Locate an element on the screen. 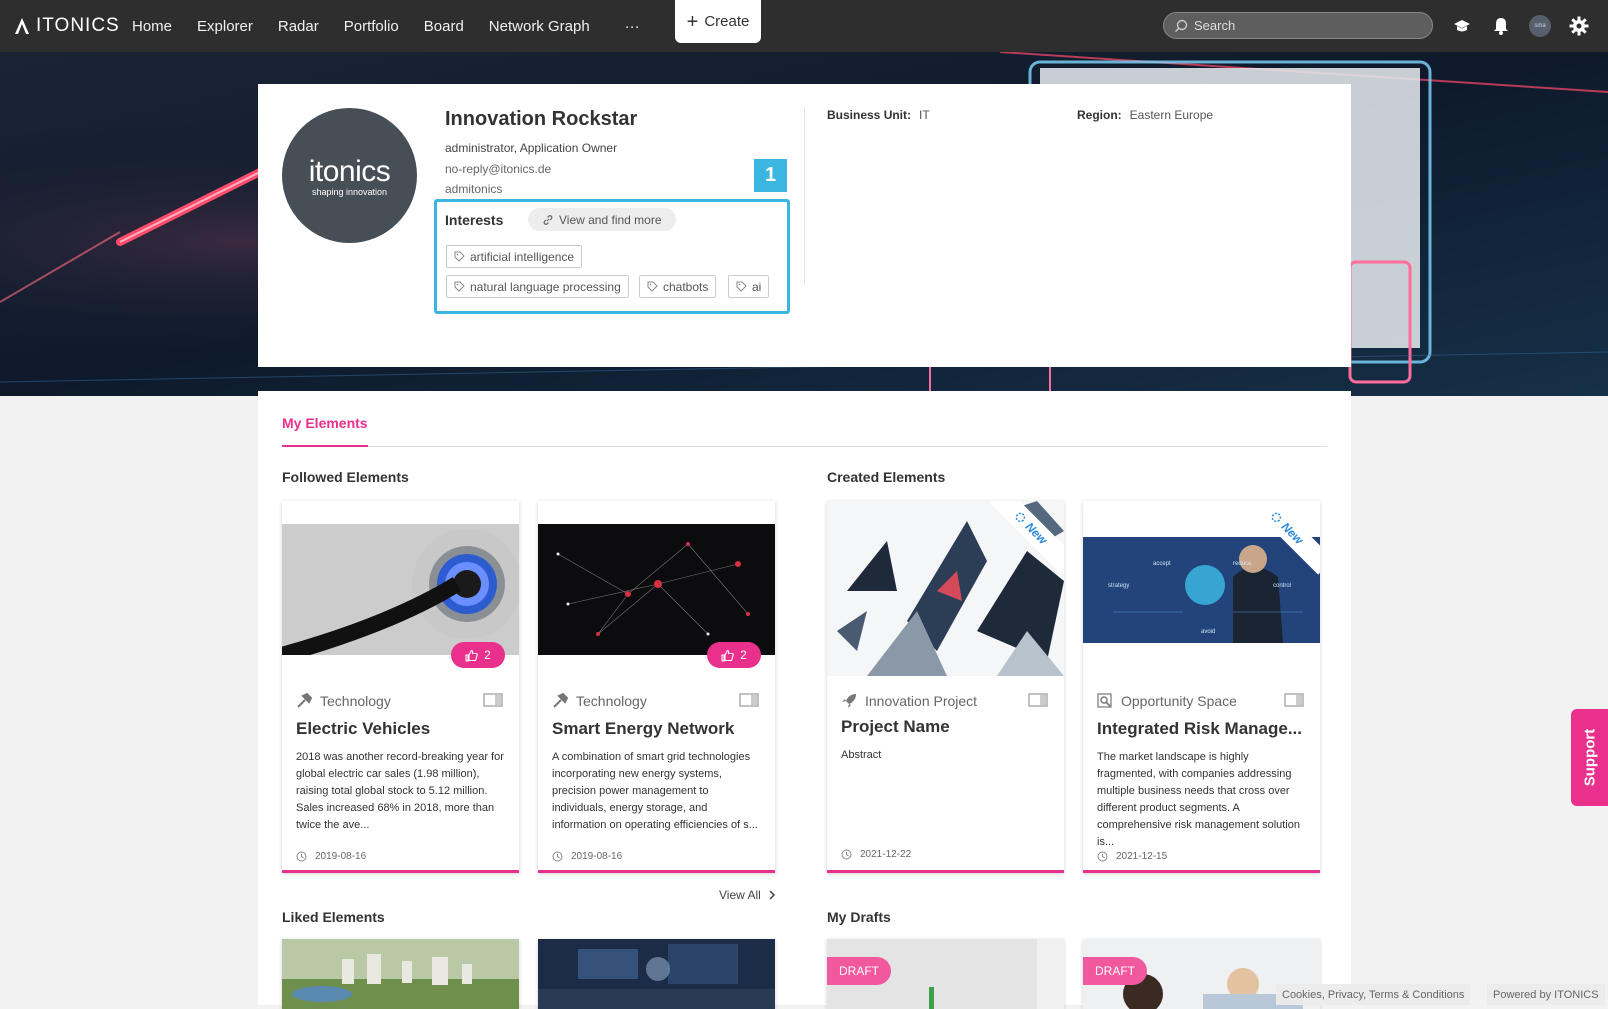  new-spinner-icon is located at coordinates (1020, 517).